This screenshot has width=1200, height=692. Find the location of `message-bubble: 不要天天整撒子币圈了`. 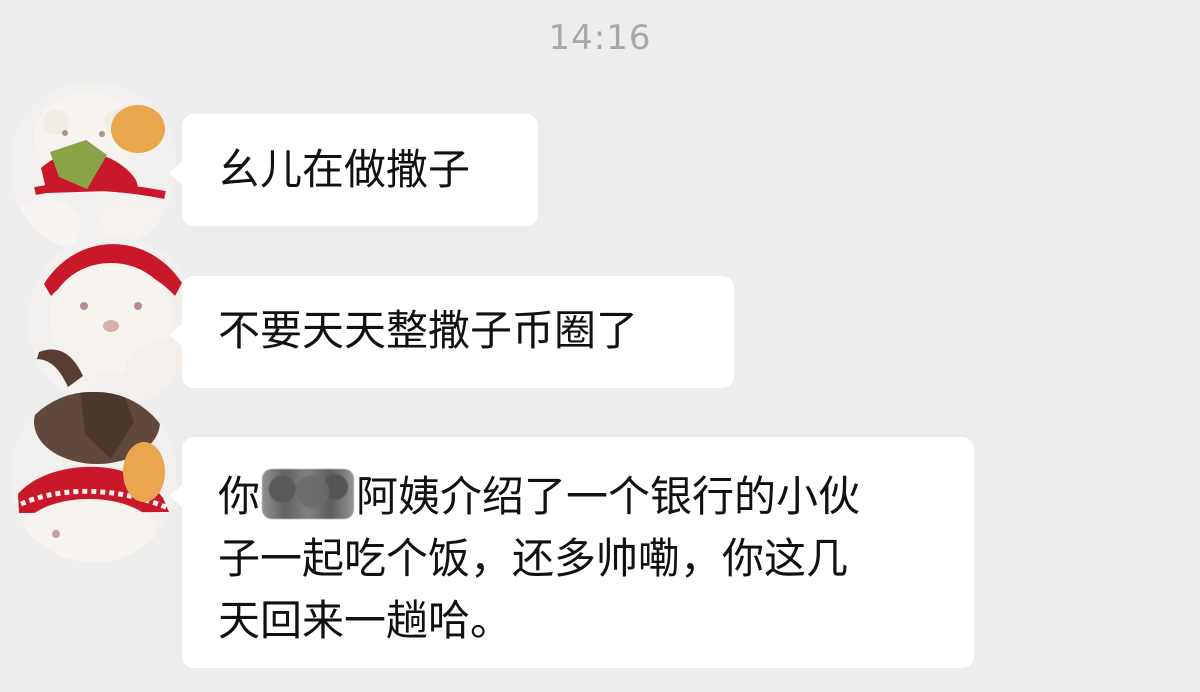

message-bubble: 不要天天整撒子币圈了 is located at coordinates (451, 332).